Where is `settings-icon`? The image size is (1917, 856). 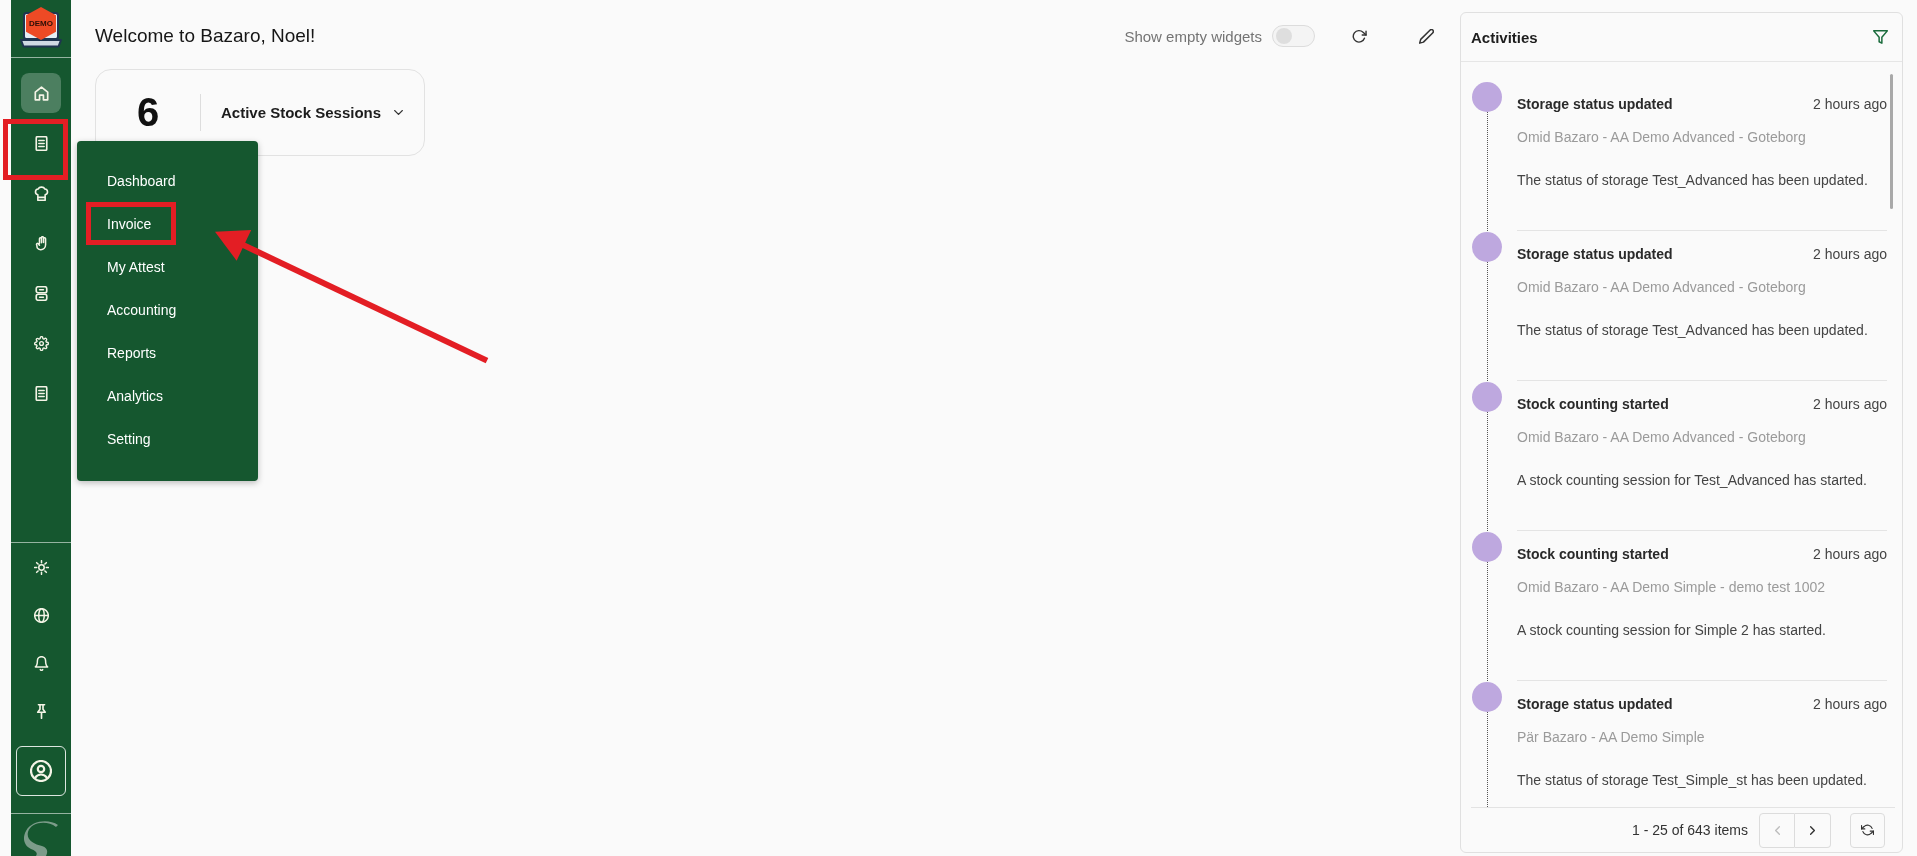 settings-icon is located at coordinates (41, 343).